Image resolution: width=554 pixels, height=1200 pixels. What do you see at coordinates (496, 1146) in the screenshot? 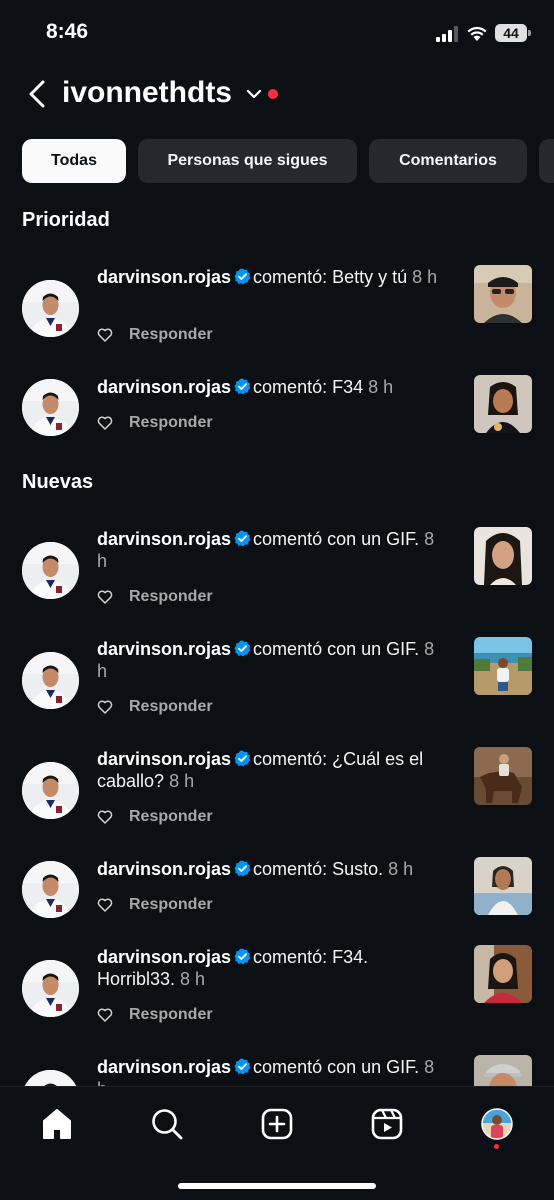
I see `profile-notification-dot` at bounding box center [496, 1146].